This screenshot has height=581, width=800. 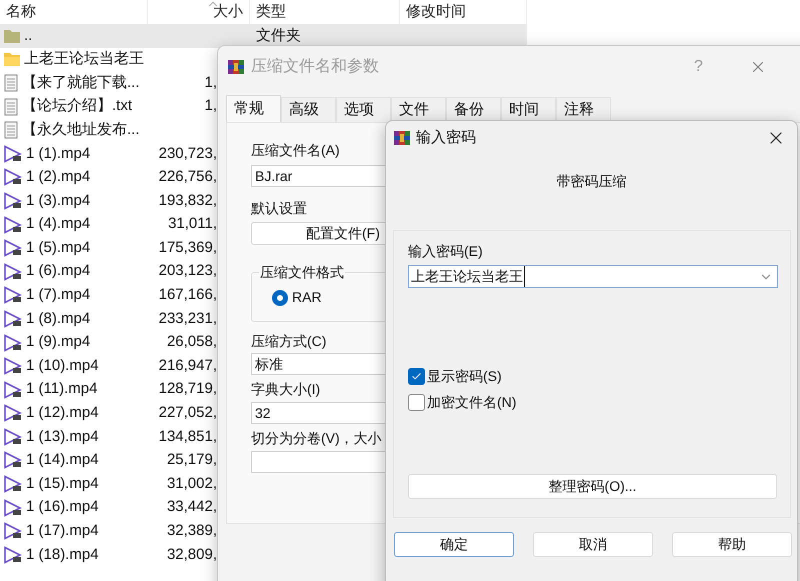 What do you see at coordinates (192, 224) in the screenshot?
I see `file-size: 31,011,` at bounding box center [192, 224].